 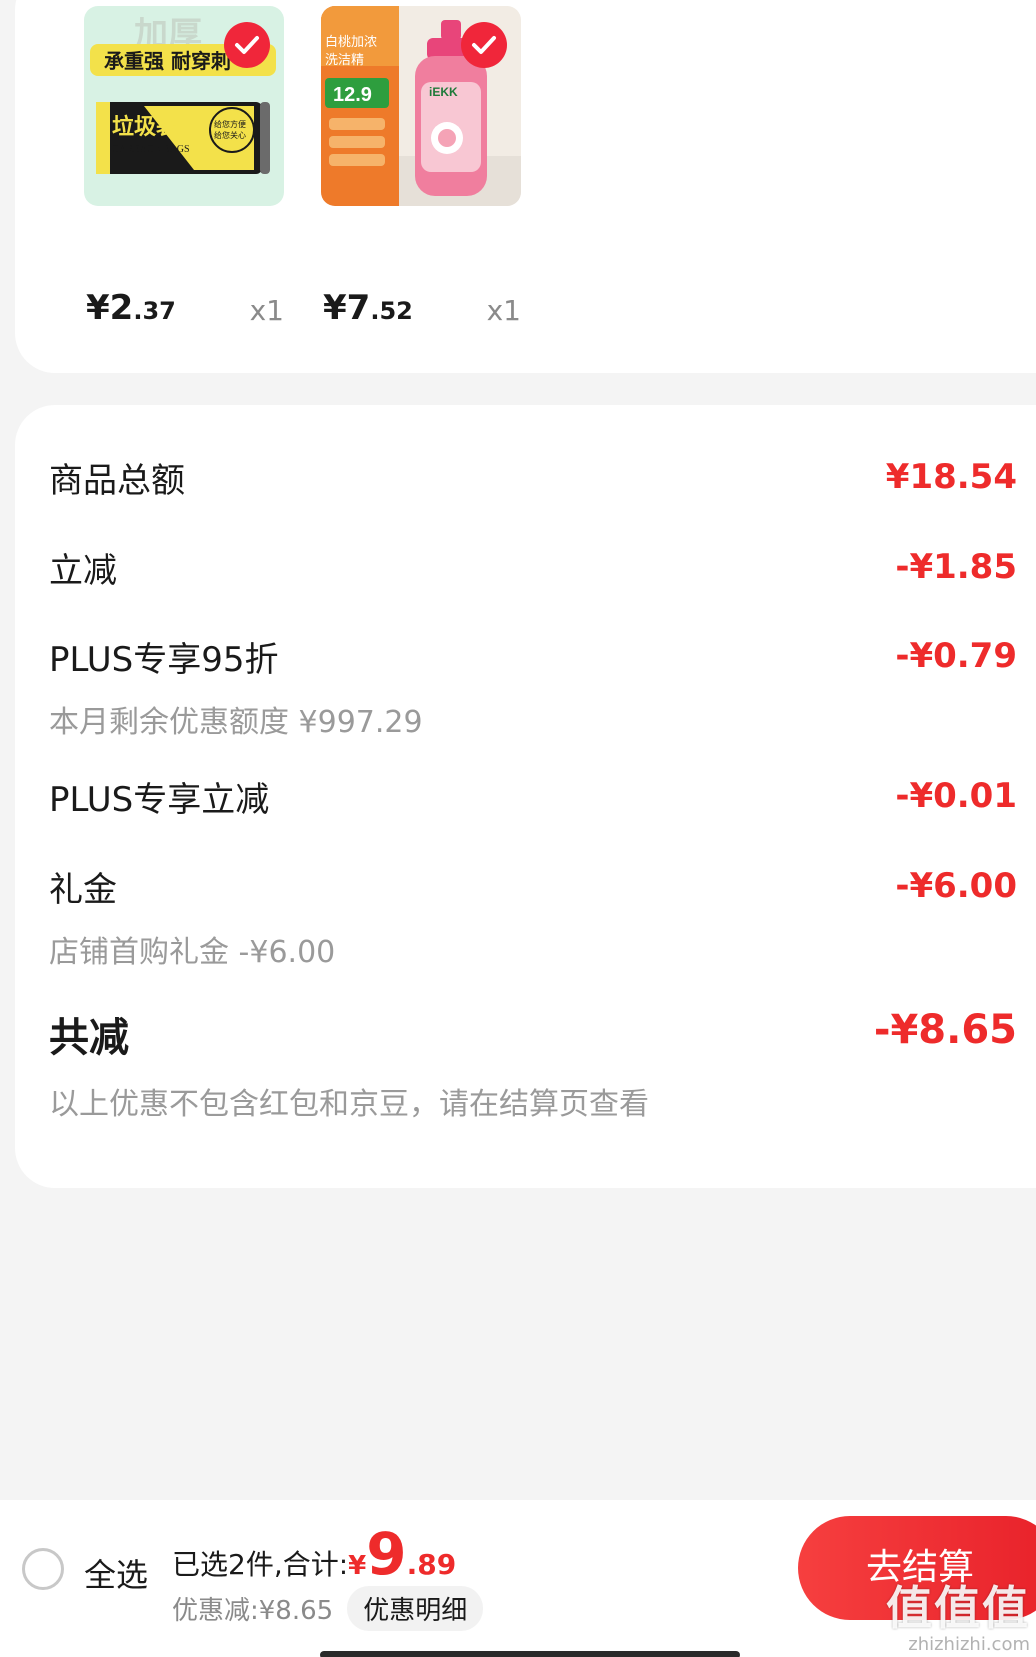 What do you see at coordinates (530, 1654) in the screenshot?
I see `home-indicator` at bounding box center [530, 1654].